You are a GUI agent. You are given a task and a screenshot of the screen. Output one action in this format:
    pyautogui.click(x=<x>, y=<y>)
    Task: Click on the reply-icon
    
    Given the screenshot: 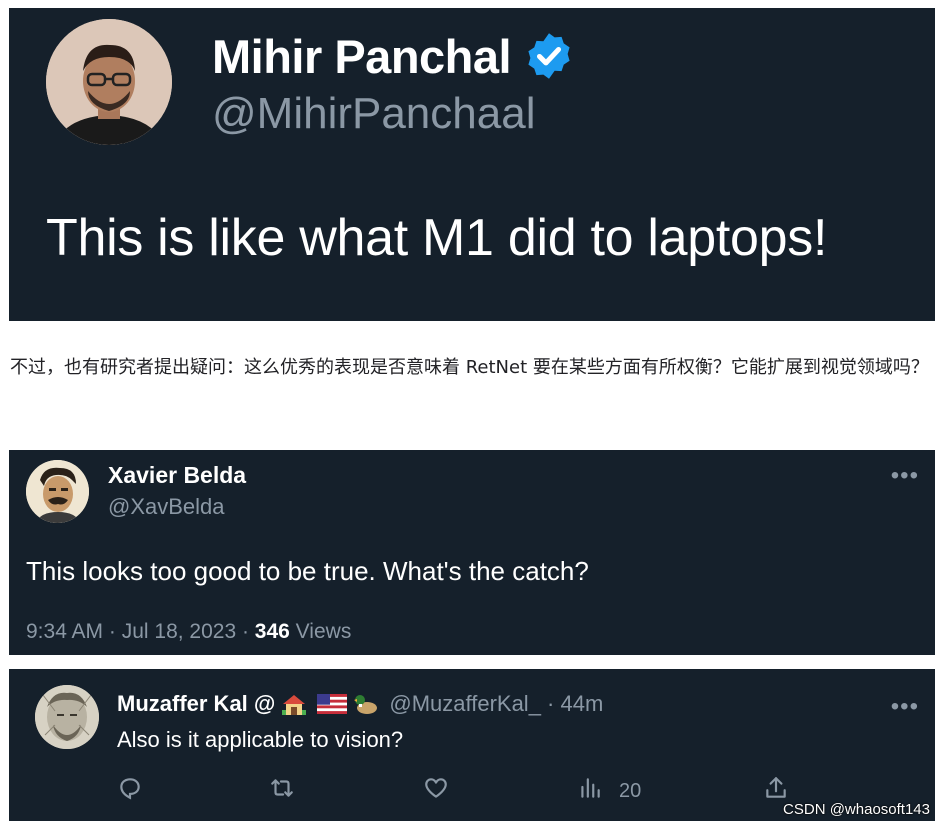 What is the action you would take?
    pyautogui.click(x=130, y=791)
    